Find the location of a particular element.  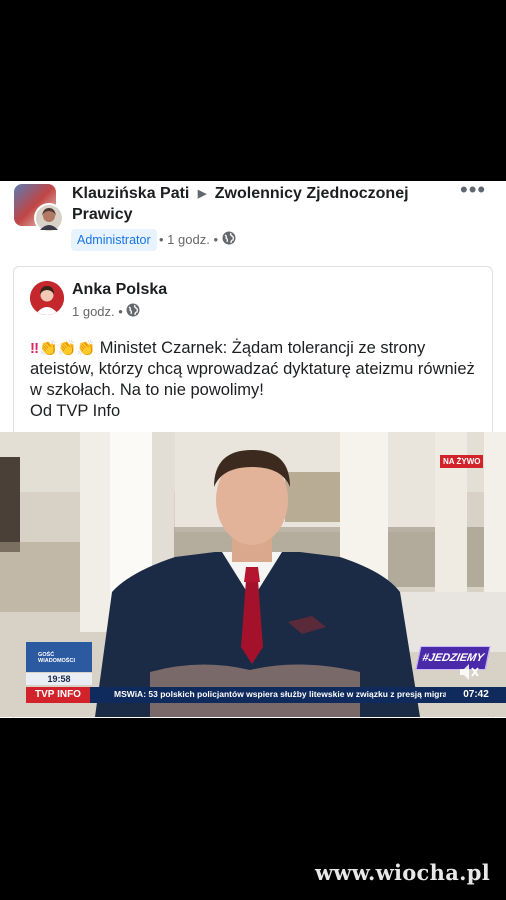

mute-icon is located at coordinates (469, 672).